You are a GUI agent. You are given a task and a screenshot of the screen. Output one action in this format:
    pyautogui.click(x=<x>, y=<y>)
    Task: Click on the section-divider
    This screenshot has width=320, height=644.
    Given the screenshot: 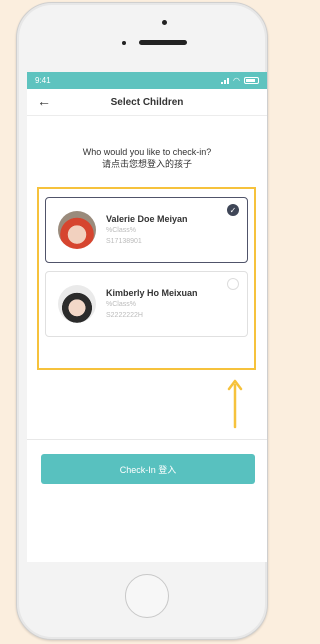 What is the action you would take?
    pyautogui.click(x=147, y=439)
    